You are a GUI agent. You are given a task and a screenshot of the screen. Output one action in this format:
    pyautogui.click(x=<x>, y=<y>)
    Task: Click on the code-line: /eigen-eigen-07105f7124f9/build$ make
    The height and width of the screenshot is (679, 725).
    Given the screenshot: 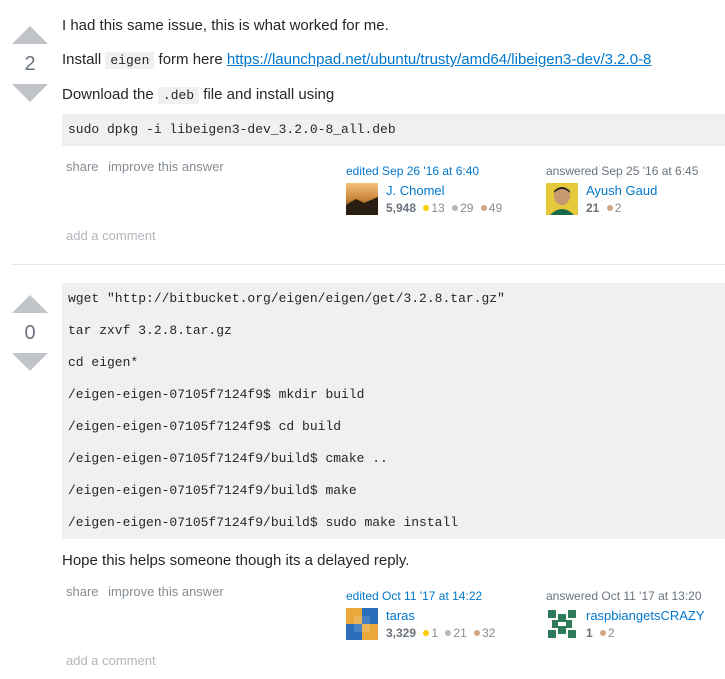 What is the action you would take?
    pyautogui.click(x=212, y=490)
    